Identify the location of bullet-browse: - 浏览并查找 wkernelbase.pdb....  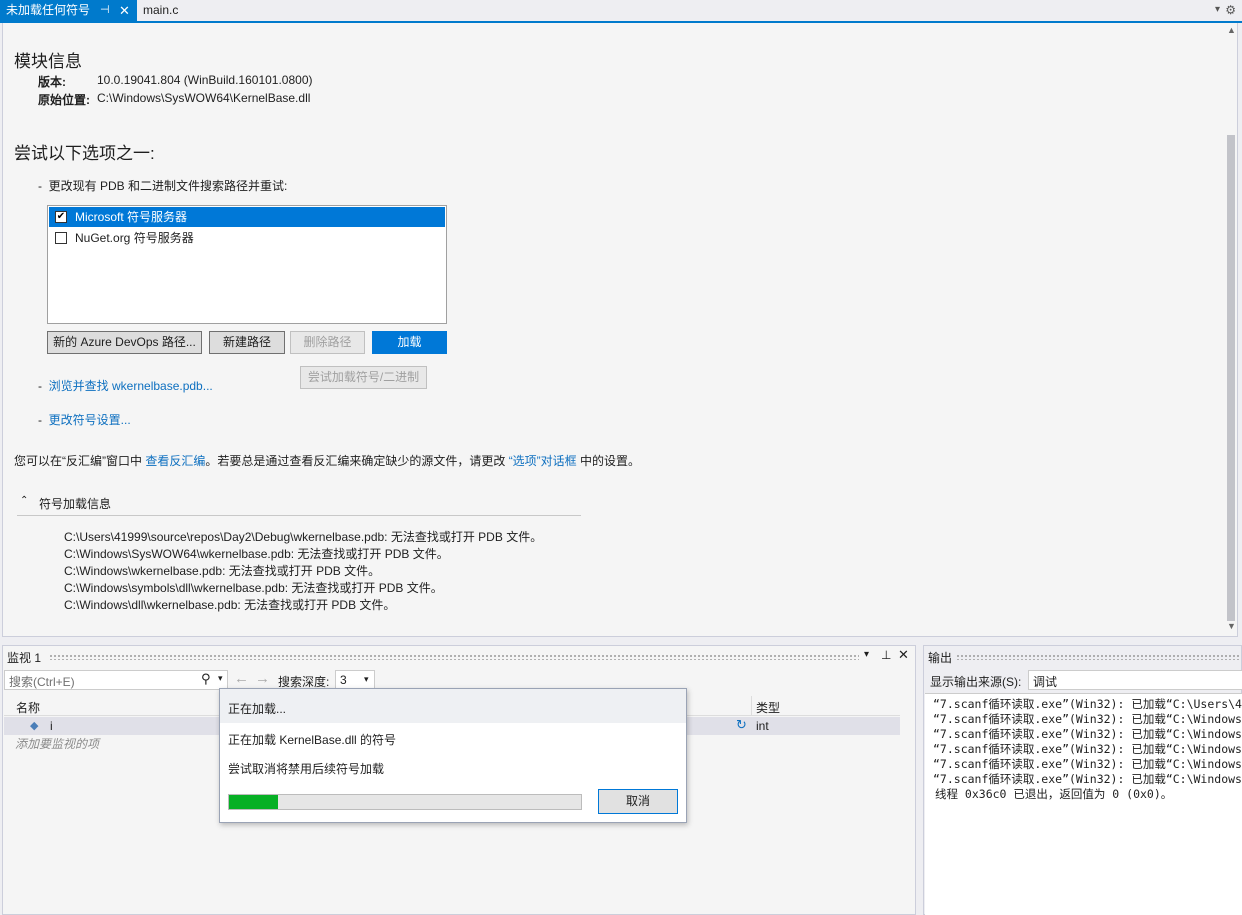
(125, 386).